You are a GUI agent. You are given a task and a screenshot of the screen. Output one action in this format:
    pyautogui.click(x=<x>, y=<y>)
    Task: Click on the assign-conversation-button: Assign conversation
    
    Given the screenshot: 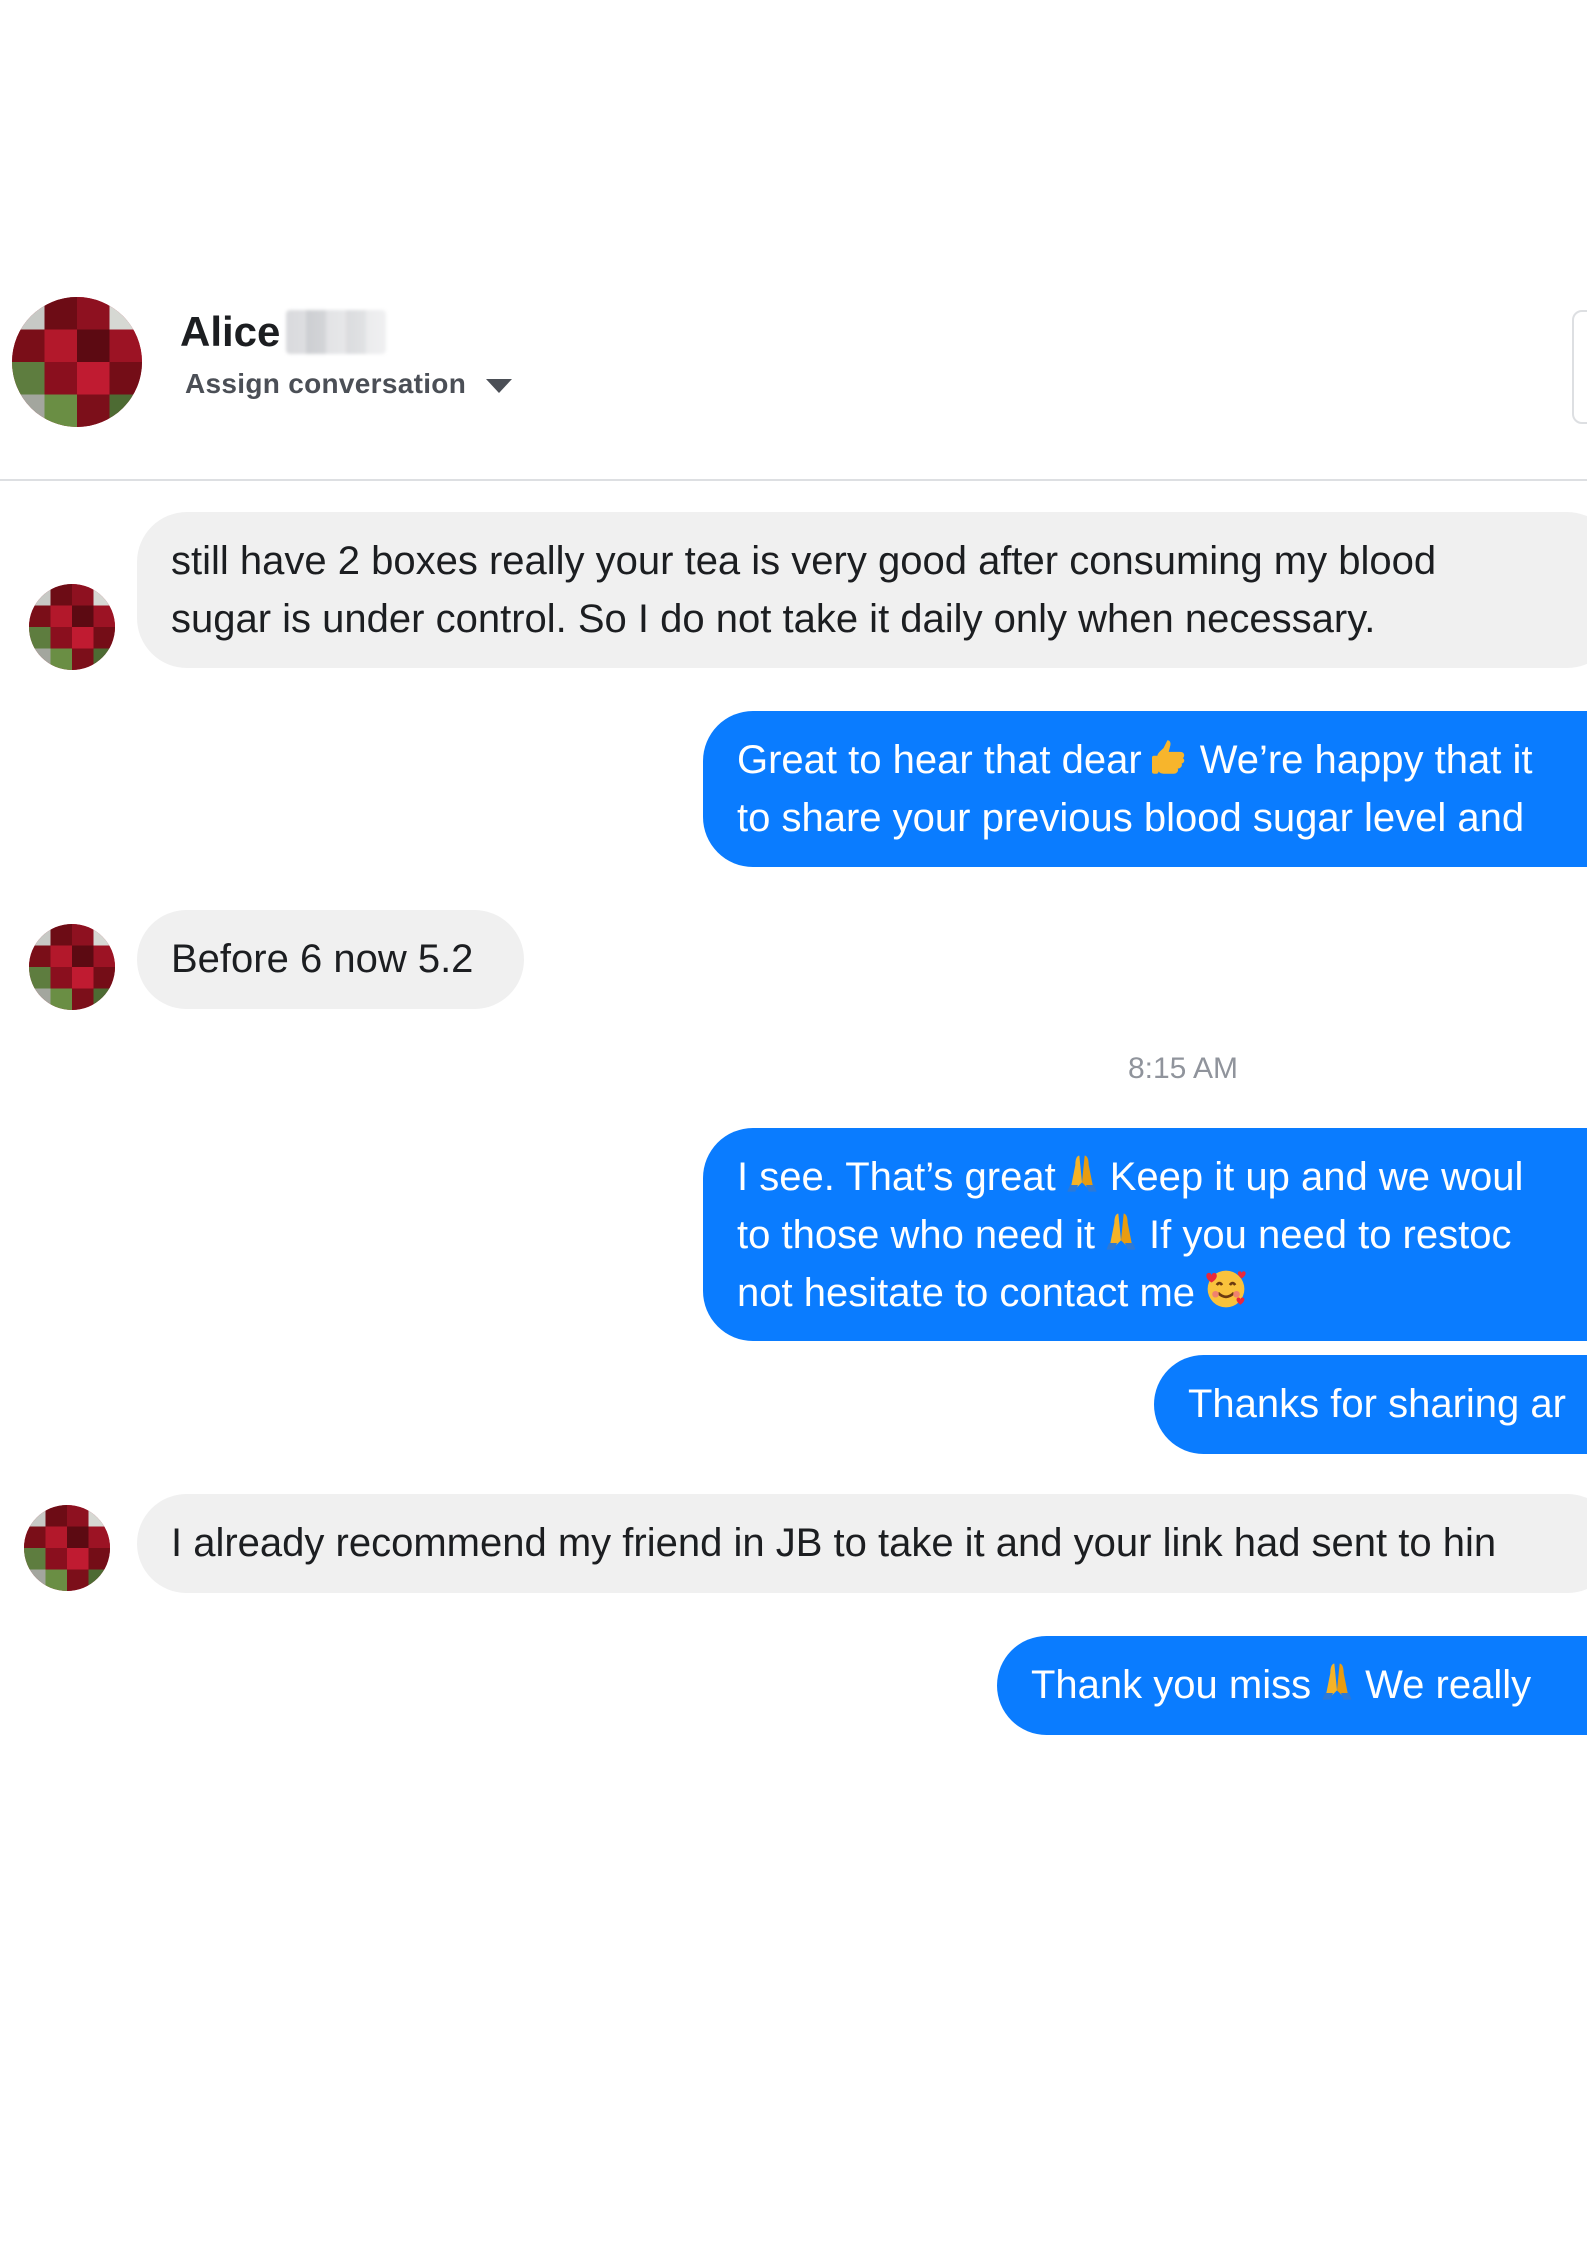 What is the action you would take?
    pyautogui.click(x=349, y=384)
    